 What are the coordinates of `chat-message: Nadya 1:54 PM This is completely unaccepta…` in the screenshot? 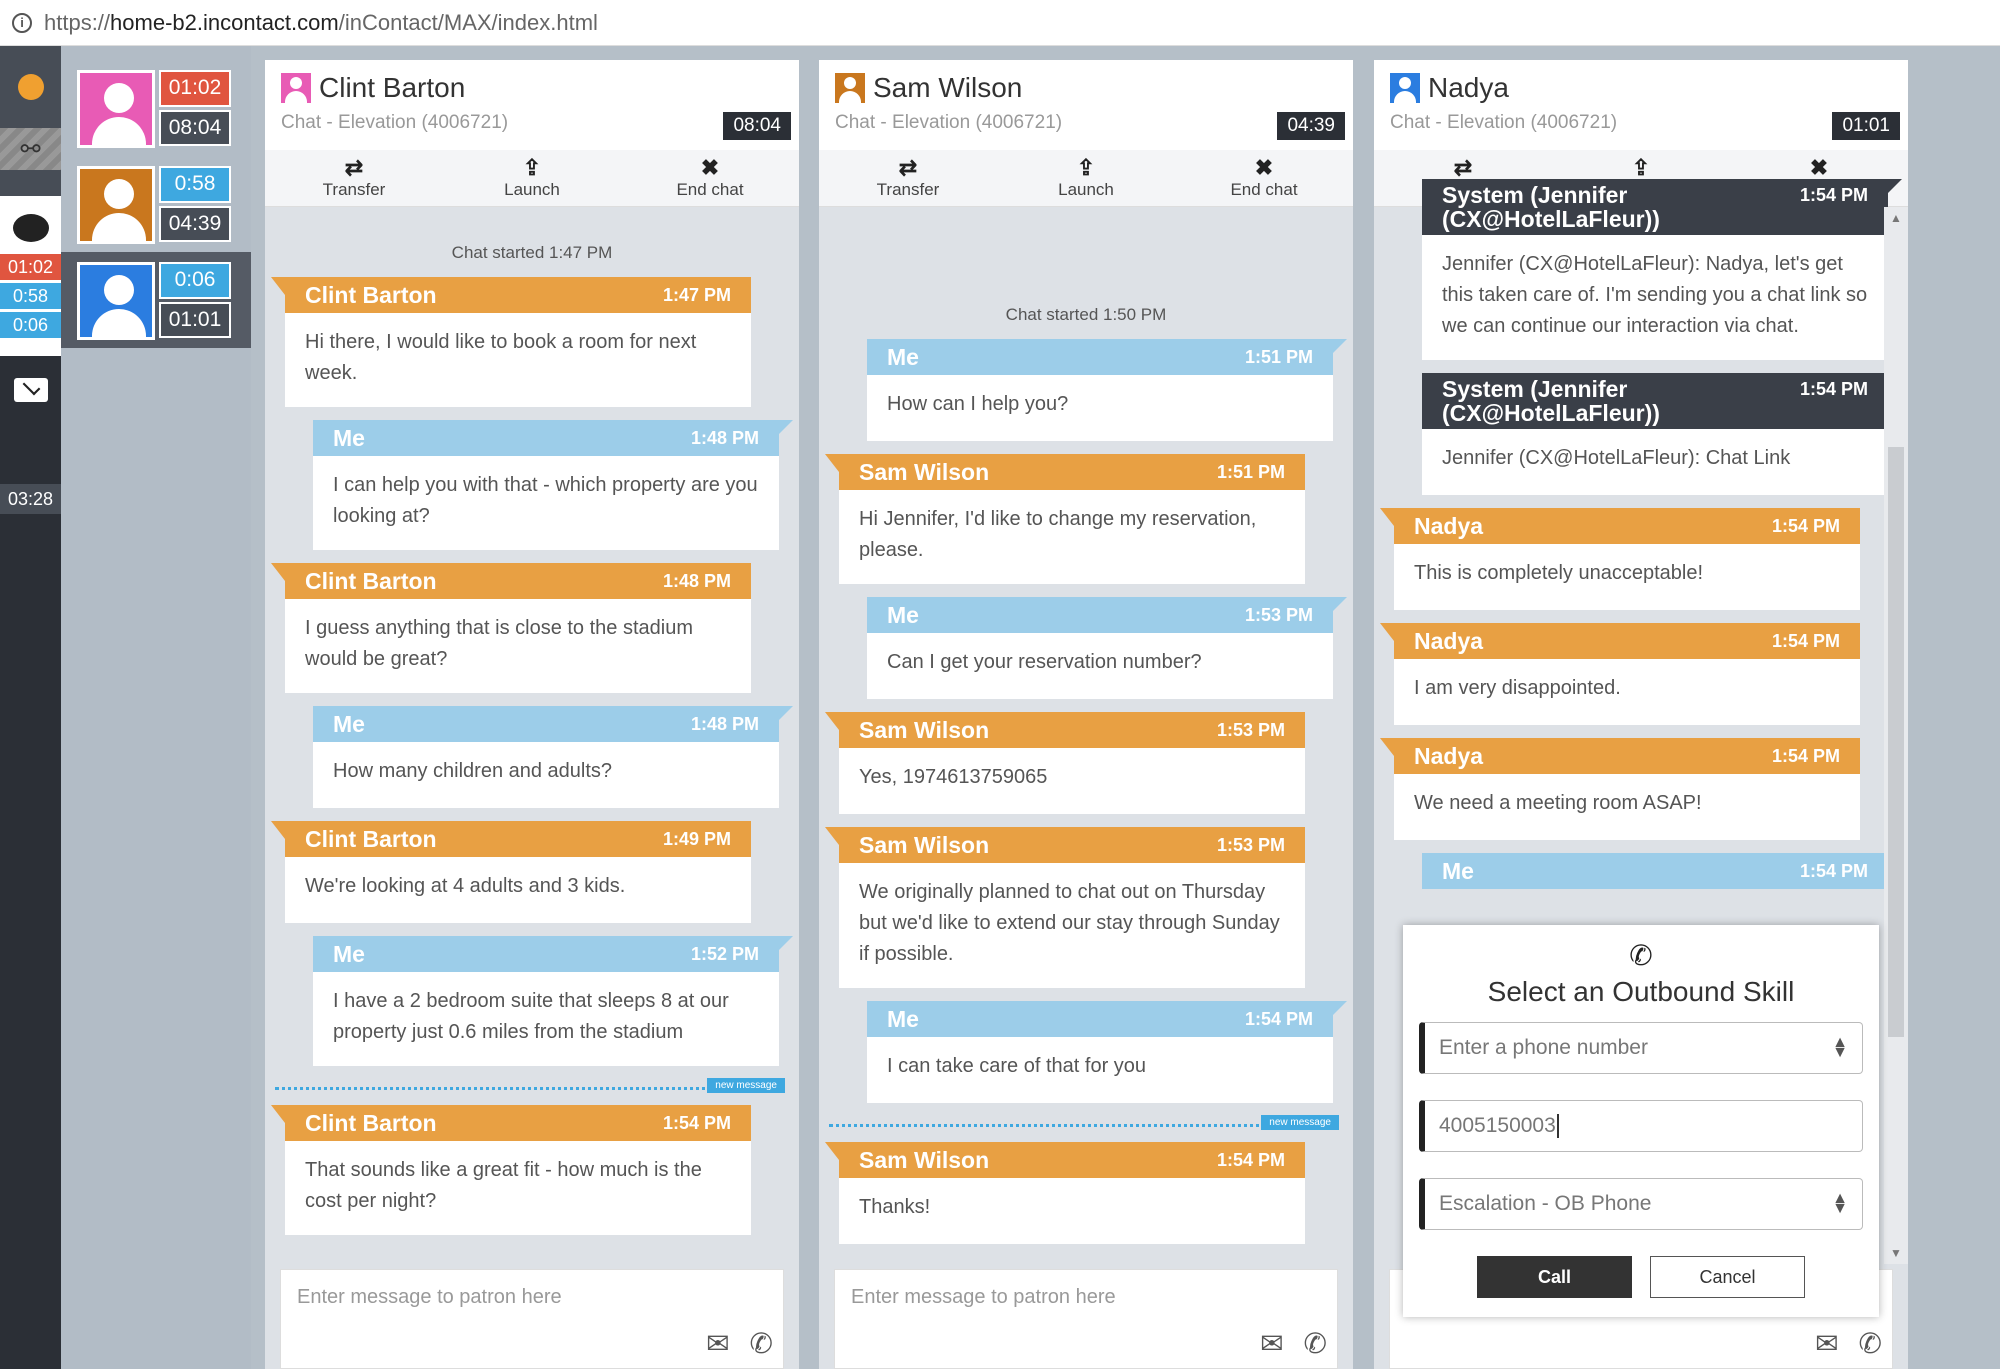 It's located at (1620, 559).